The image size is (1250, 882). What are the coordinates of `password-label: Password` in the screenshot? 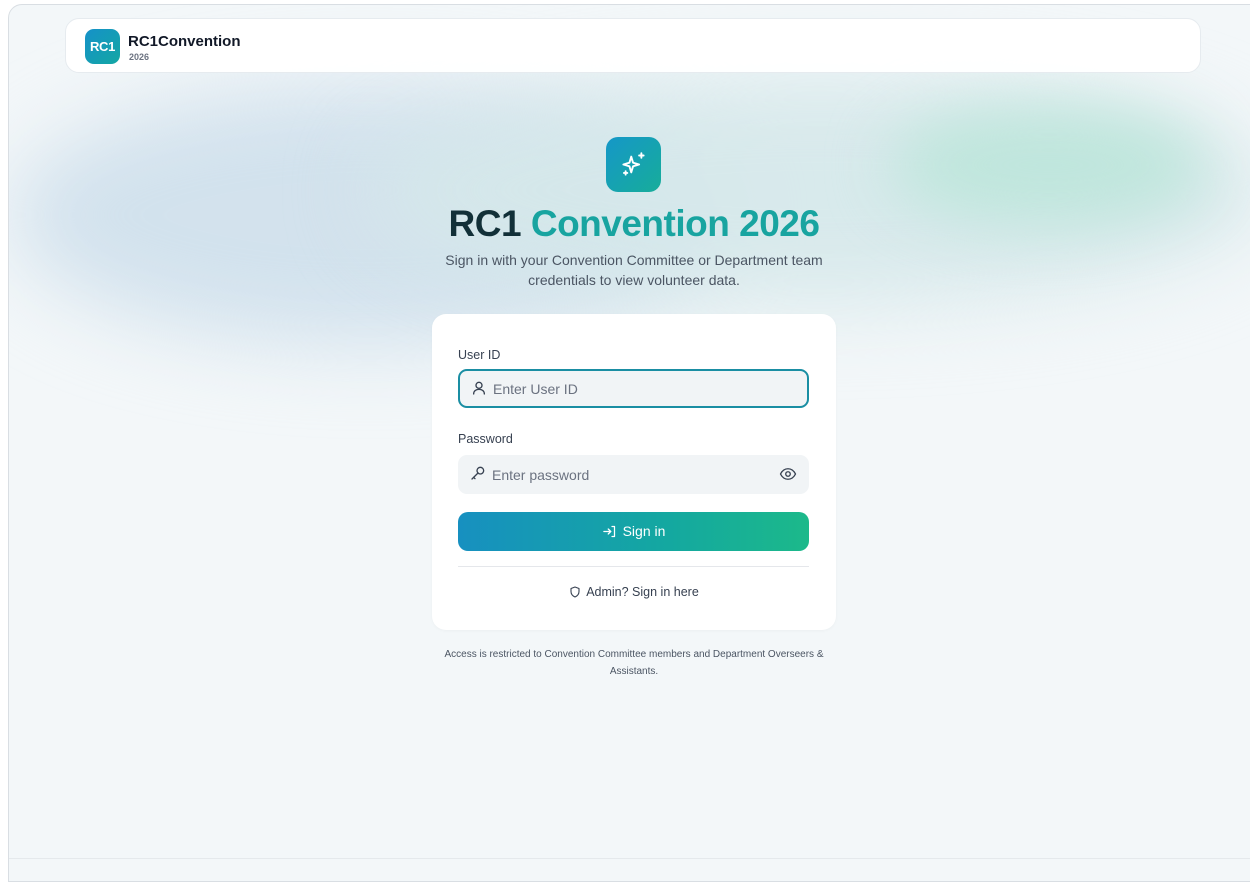 It's located at (485, 439).